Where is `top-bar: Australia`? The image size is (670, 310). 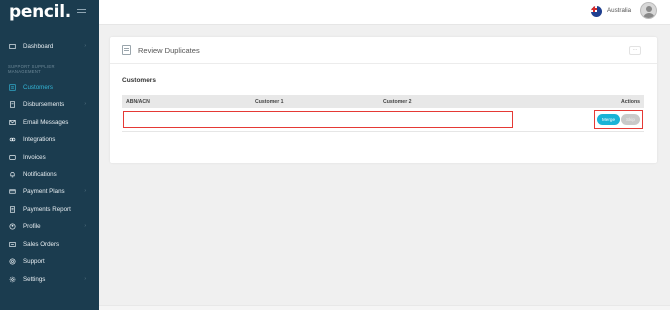 top-bar: Australia is located at coordinates (384, 12).